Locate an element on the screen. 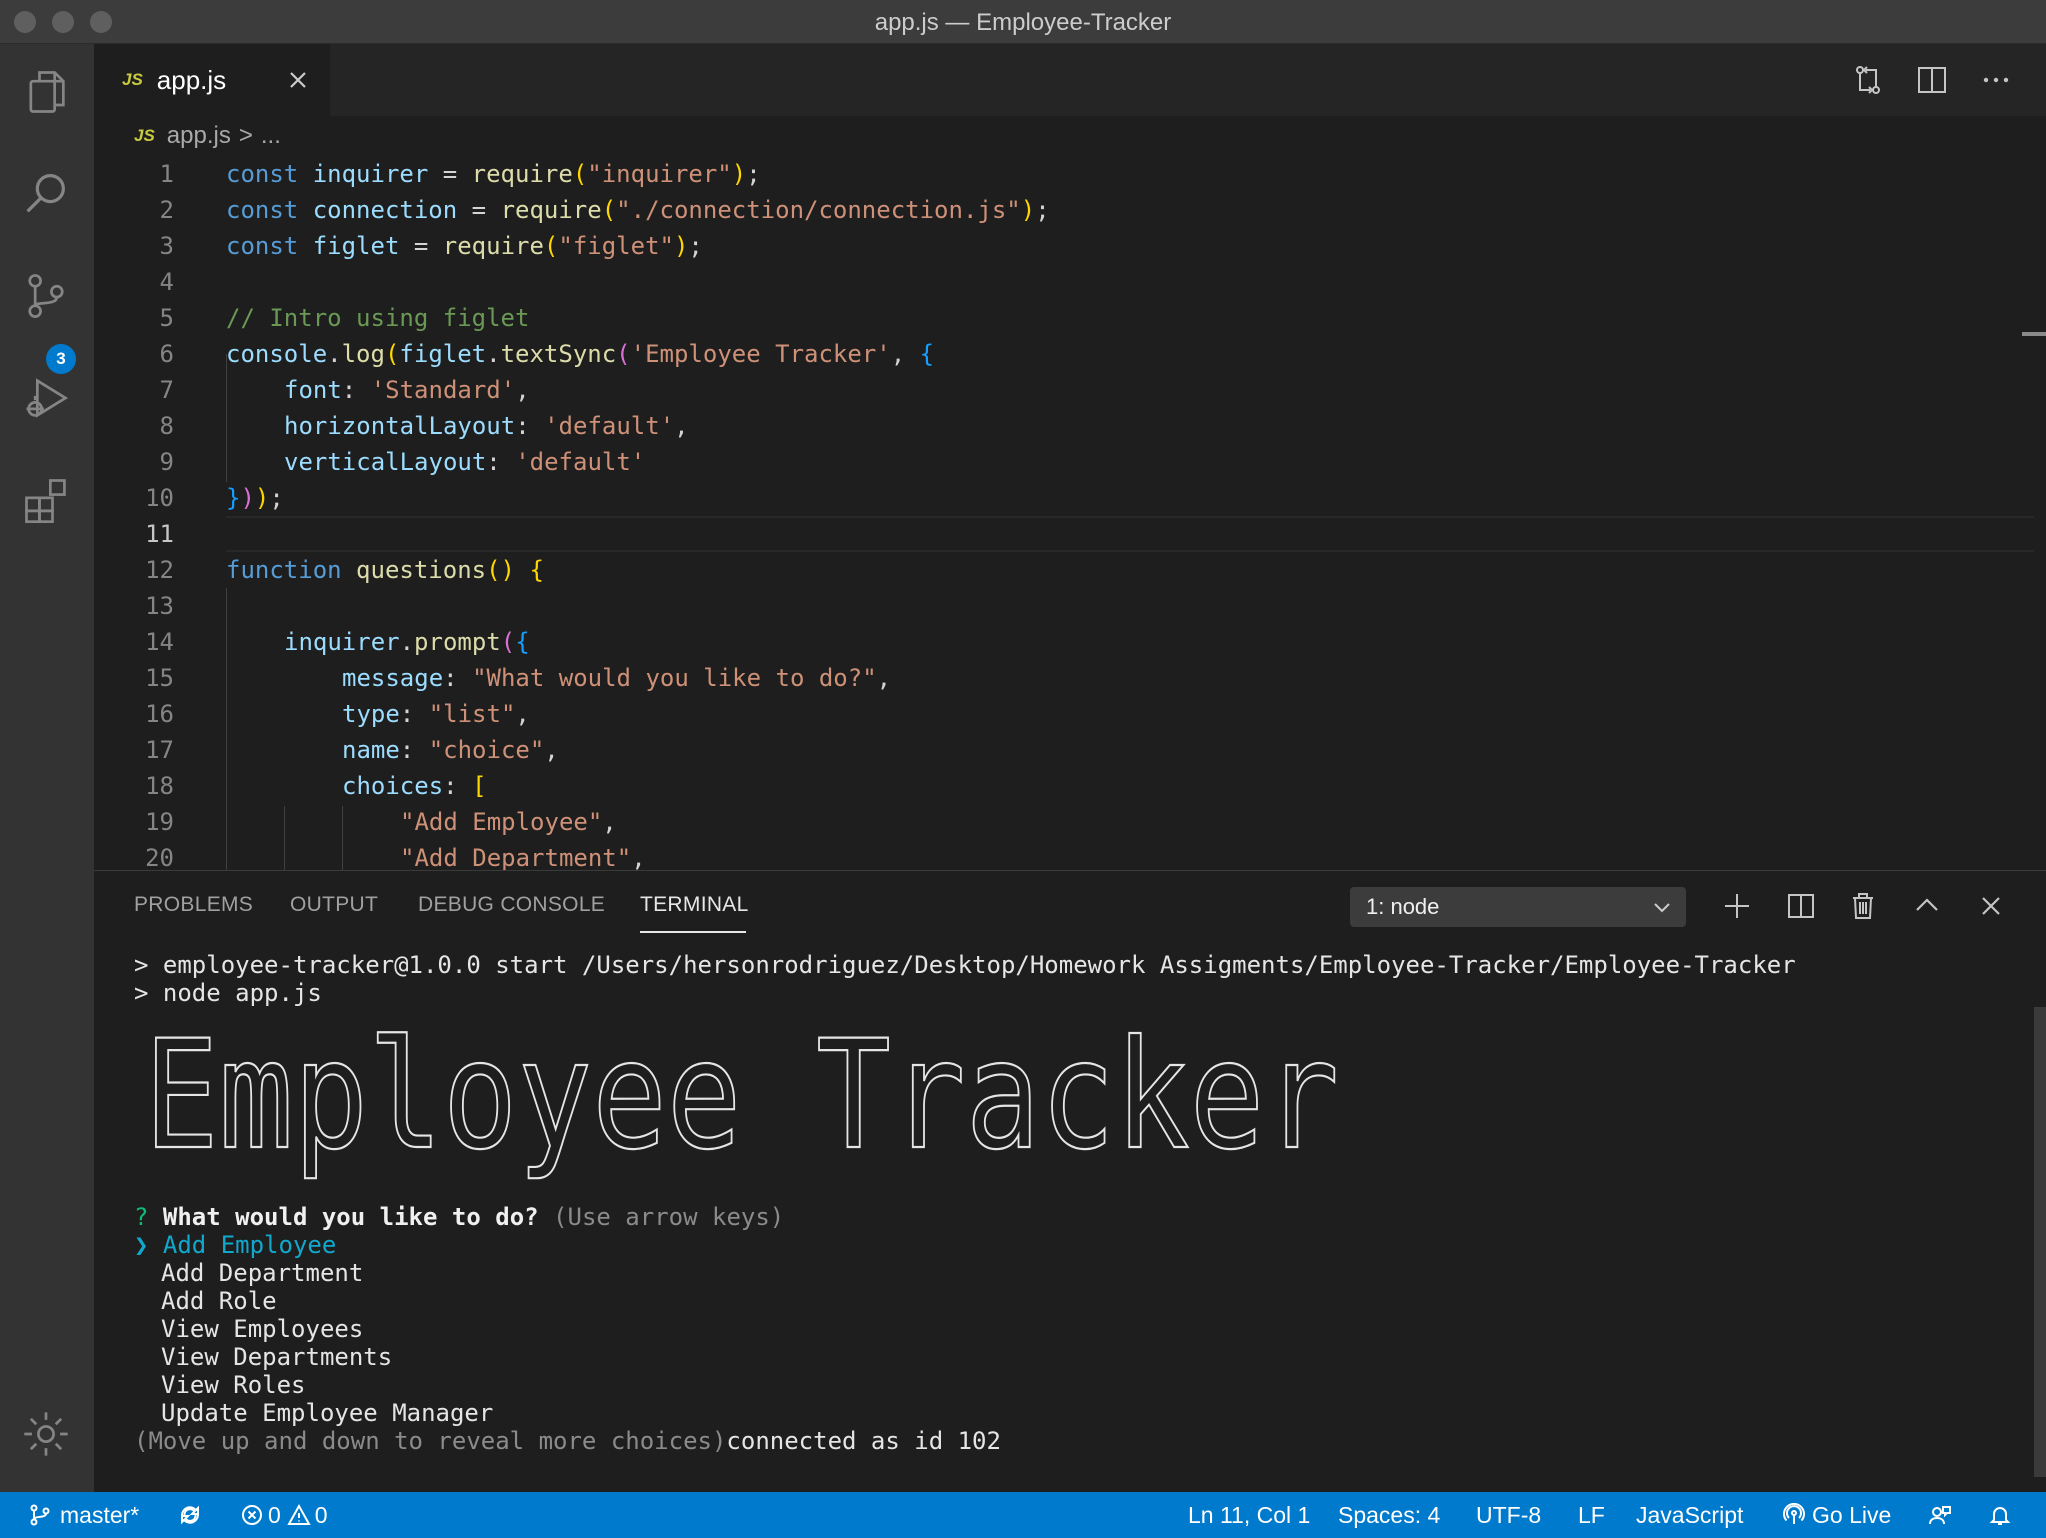 Image resolution: width=2046 pixels, height=1538 pixels. chevron-down-icon is located at coordinates (1662, 908).